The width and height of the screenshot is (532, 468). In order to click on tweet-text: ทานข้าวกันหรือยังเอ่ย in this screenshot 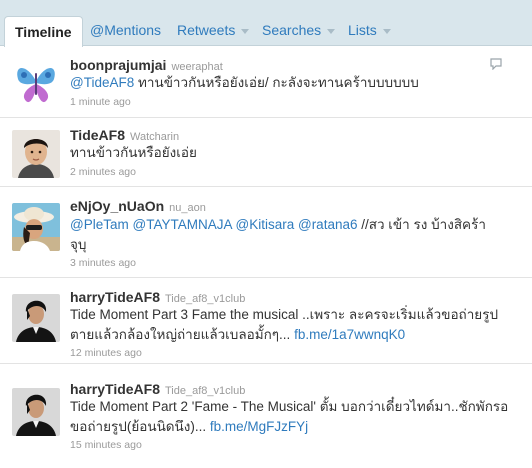, I will do `click(292, 153)`.